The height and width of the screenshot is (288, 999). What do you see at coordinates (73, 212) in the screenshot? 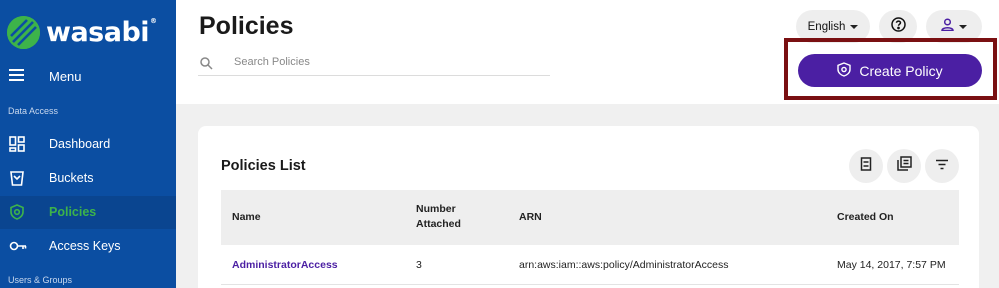
I see `sidebar-item-label: Policies` at bounding box center [73, 212].